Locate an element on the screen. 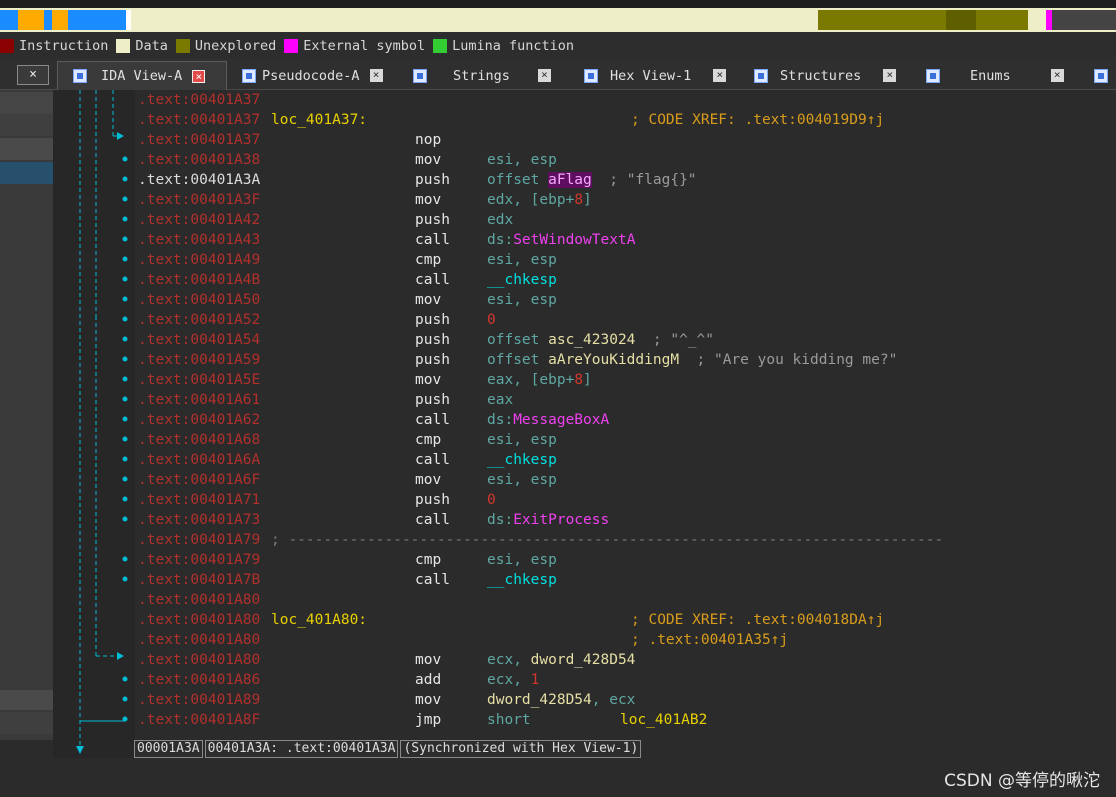 Image resolution: width=1116 pixels, height=797 pixels. disasm-line: .text:00401A89 mov dword_428D54, ecx is located at coordinates (618, 700).